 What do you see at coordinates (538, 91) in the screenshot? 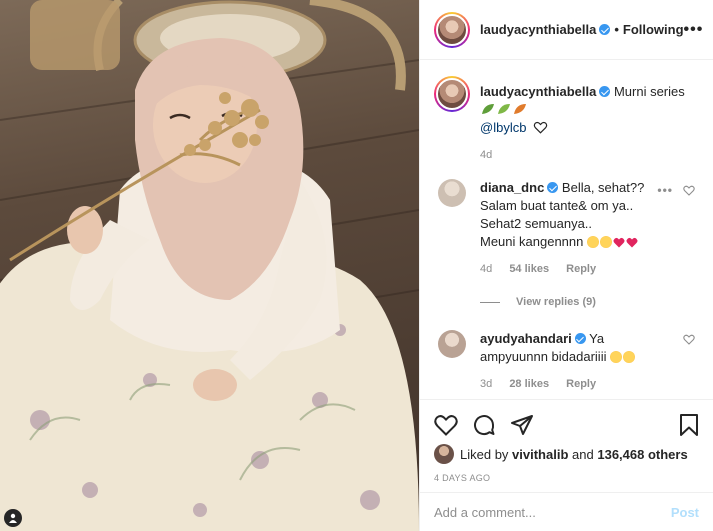
I see `caption-username-link: laudyacynthiabella` at bounding box center [538, 91].